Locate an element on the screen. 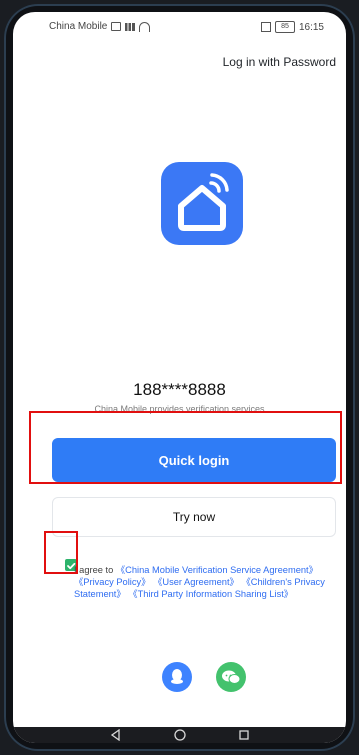 The image size is (359, 755). battery-icon: 85 is located at coordinates (284, 27).